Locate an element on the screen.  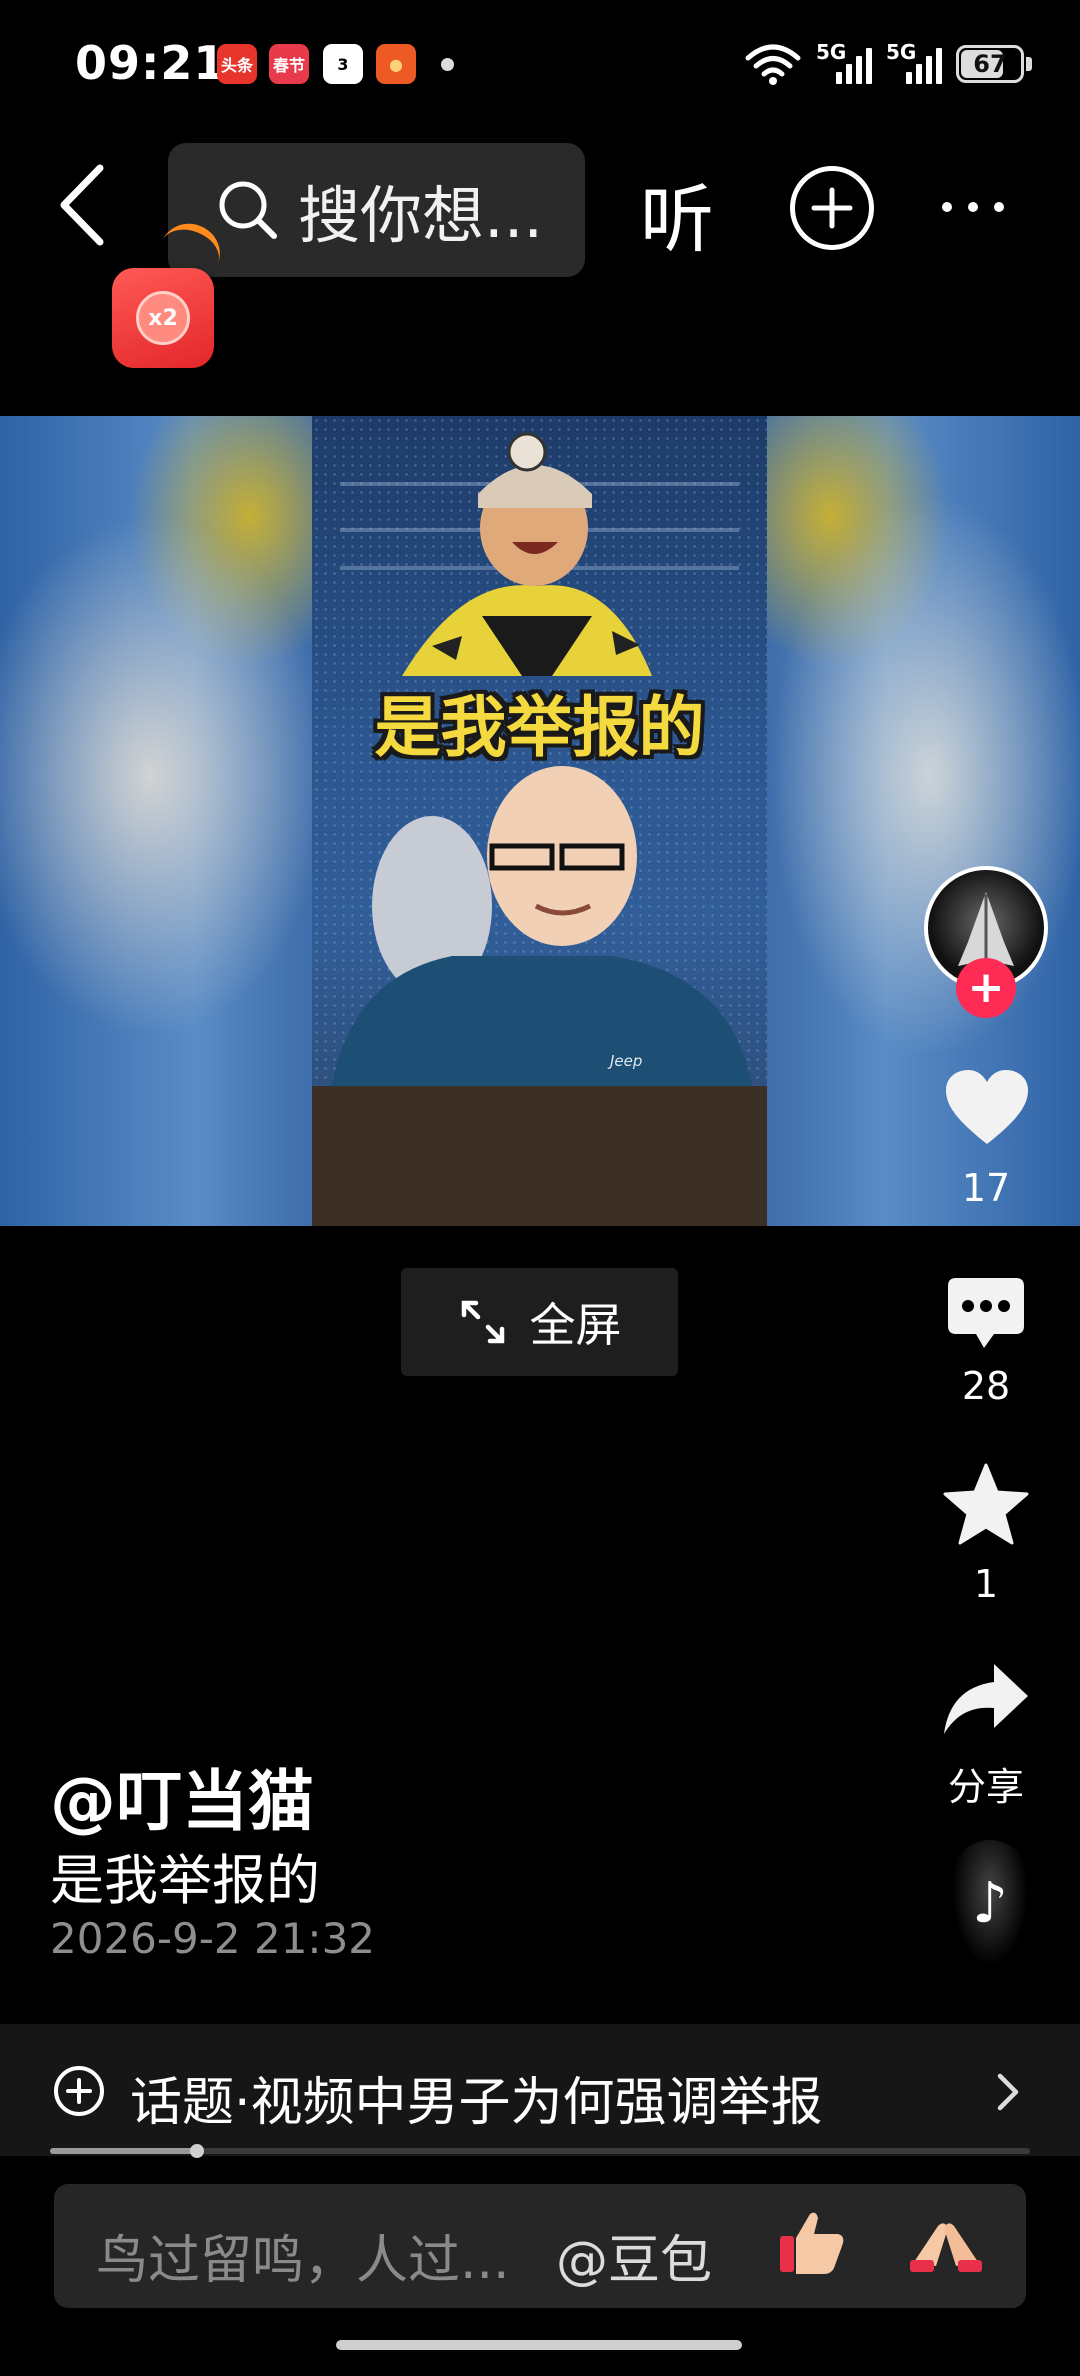
battery-level: 67 is located at coordinates (990, 64).